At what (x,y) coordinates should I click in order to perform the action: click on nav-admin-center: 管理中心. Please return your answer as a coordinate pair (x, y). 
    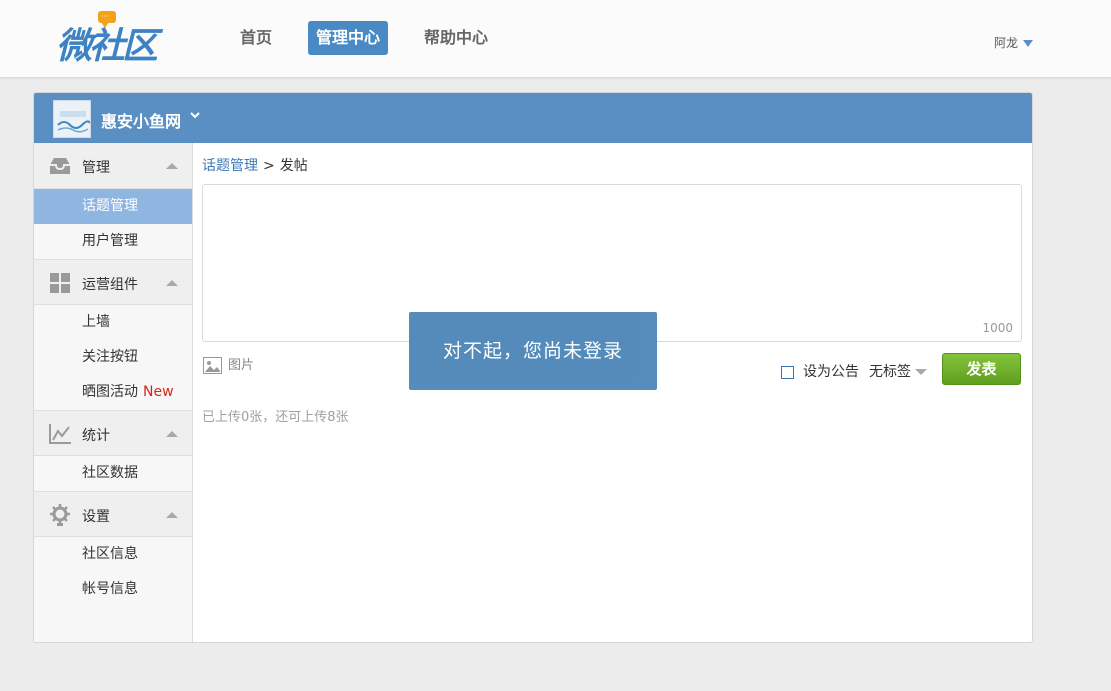
    Looking at the image, I should click on (348, 38).